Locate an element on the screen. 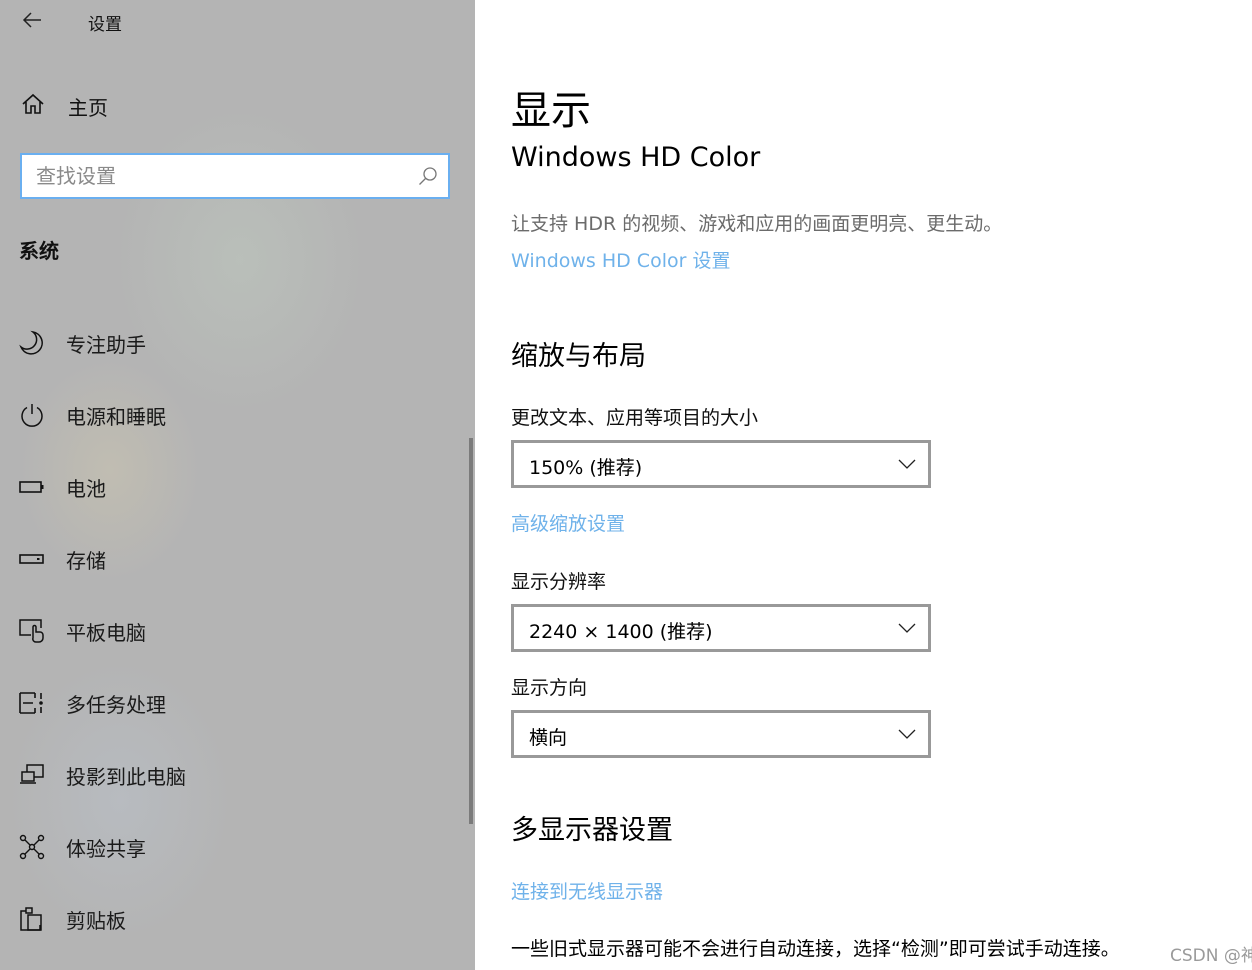 The height and width of the screenshot is (970, 1252). hdr-description: 让支持 HDR 的视频、游戏和应用的画面更明亮、更生动。 is located at coordinates (757, 224).